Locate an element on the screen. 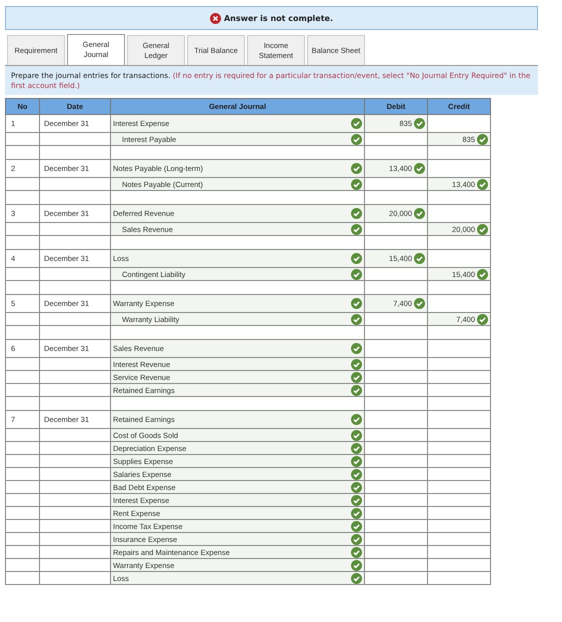  status-text: Answer is not complete. is located at coordinates (279, 18).